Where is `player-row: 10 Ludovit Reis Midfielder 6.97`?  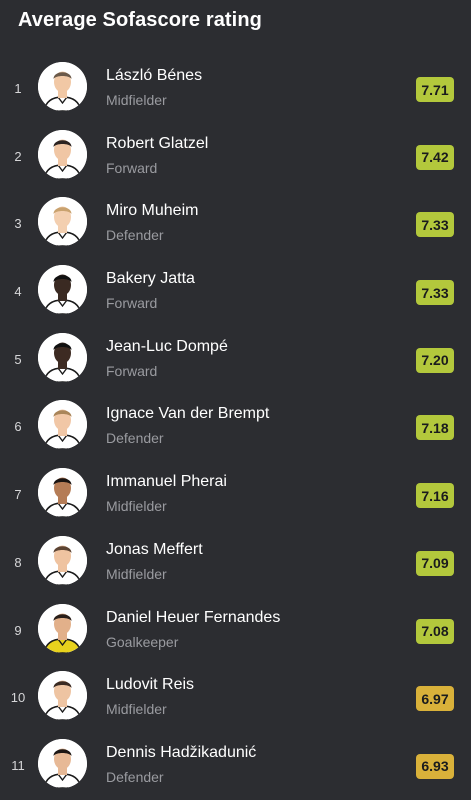 player-row: 10 Ludovit Reis Midfielder 6.97 is located at coordinates (235, 696).